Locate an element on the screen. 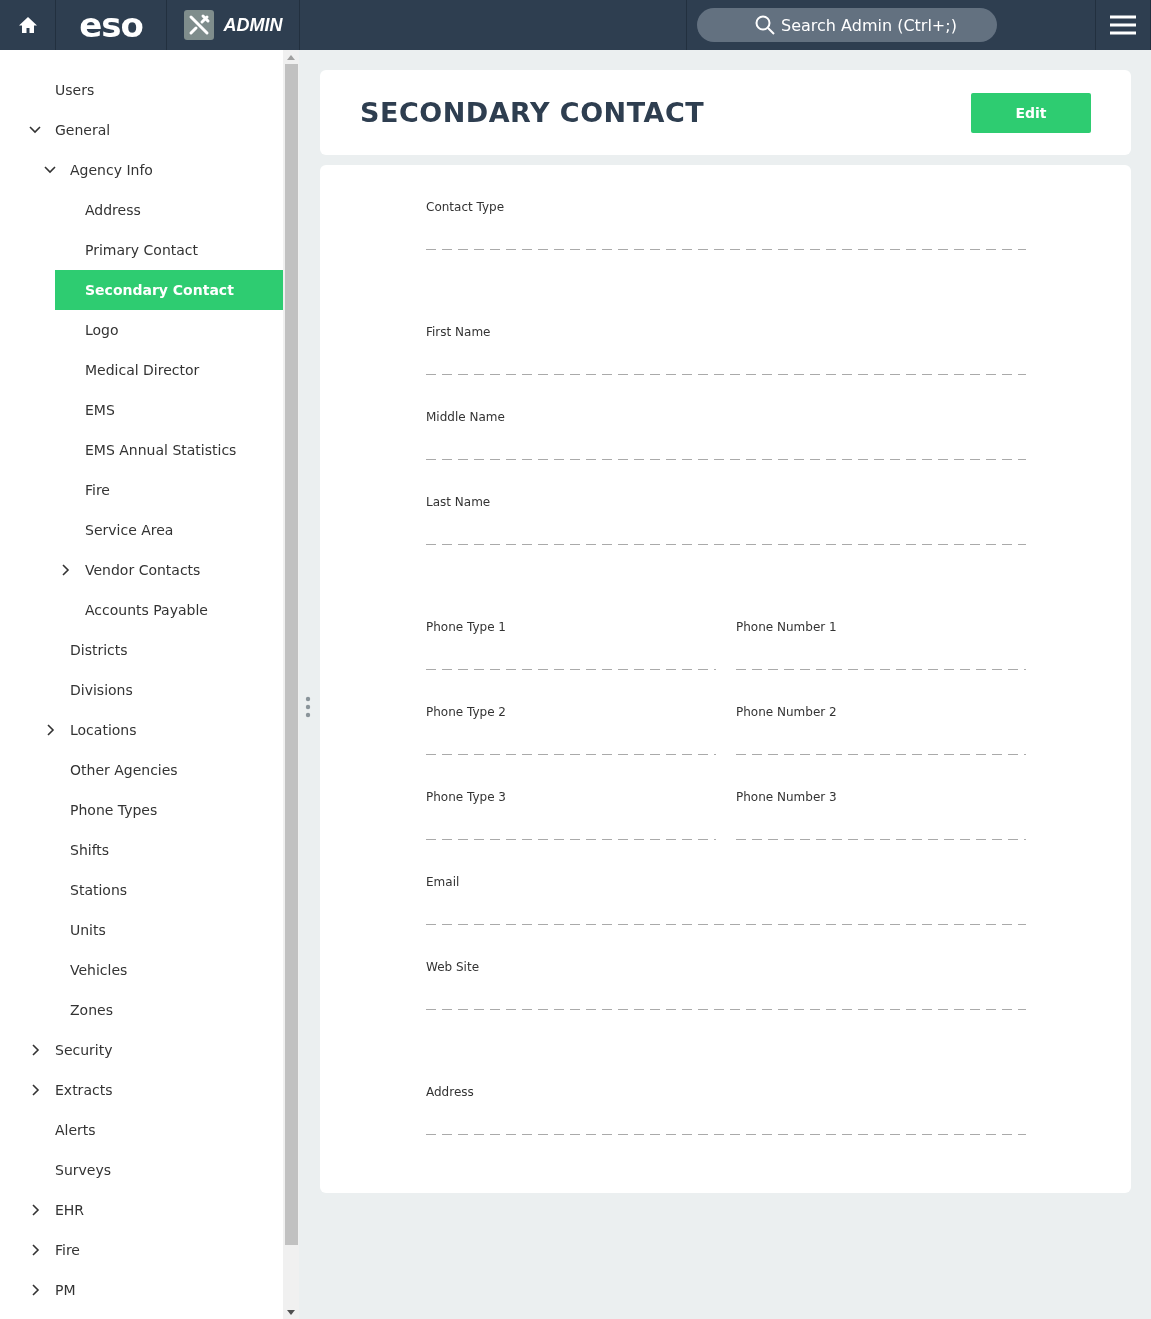  field-label: Phone Number 2 is located at coordinates (787, 712).